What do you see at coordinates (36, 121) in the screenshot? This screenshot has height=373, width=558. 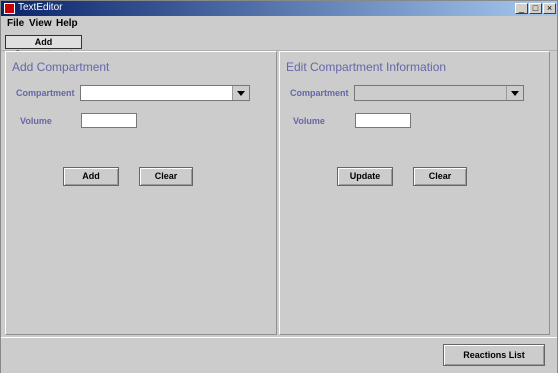 I see `add-volume-label: Volume` at bounding box center [36, 121].